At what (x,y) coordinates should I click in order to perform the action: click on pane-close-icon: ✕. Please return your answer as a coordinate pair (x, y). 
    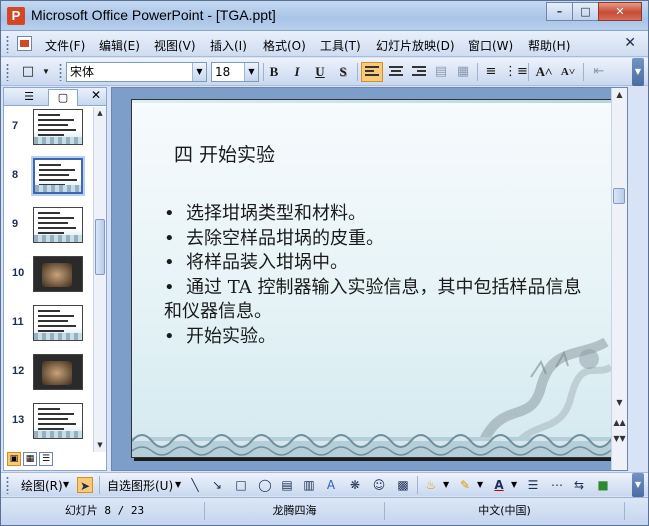
    Looking at the image, I should click on (96, 95).